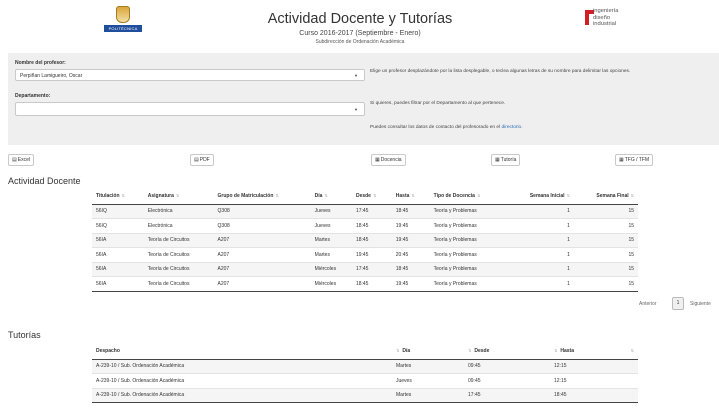 This screenshot has height=413, width=719. What do you see at coordinates (331, 197) in the screenshot?
I see `column-header-dia: Día ⇅` at bounding box center [331, 197].